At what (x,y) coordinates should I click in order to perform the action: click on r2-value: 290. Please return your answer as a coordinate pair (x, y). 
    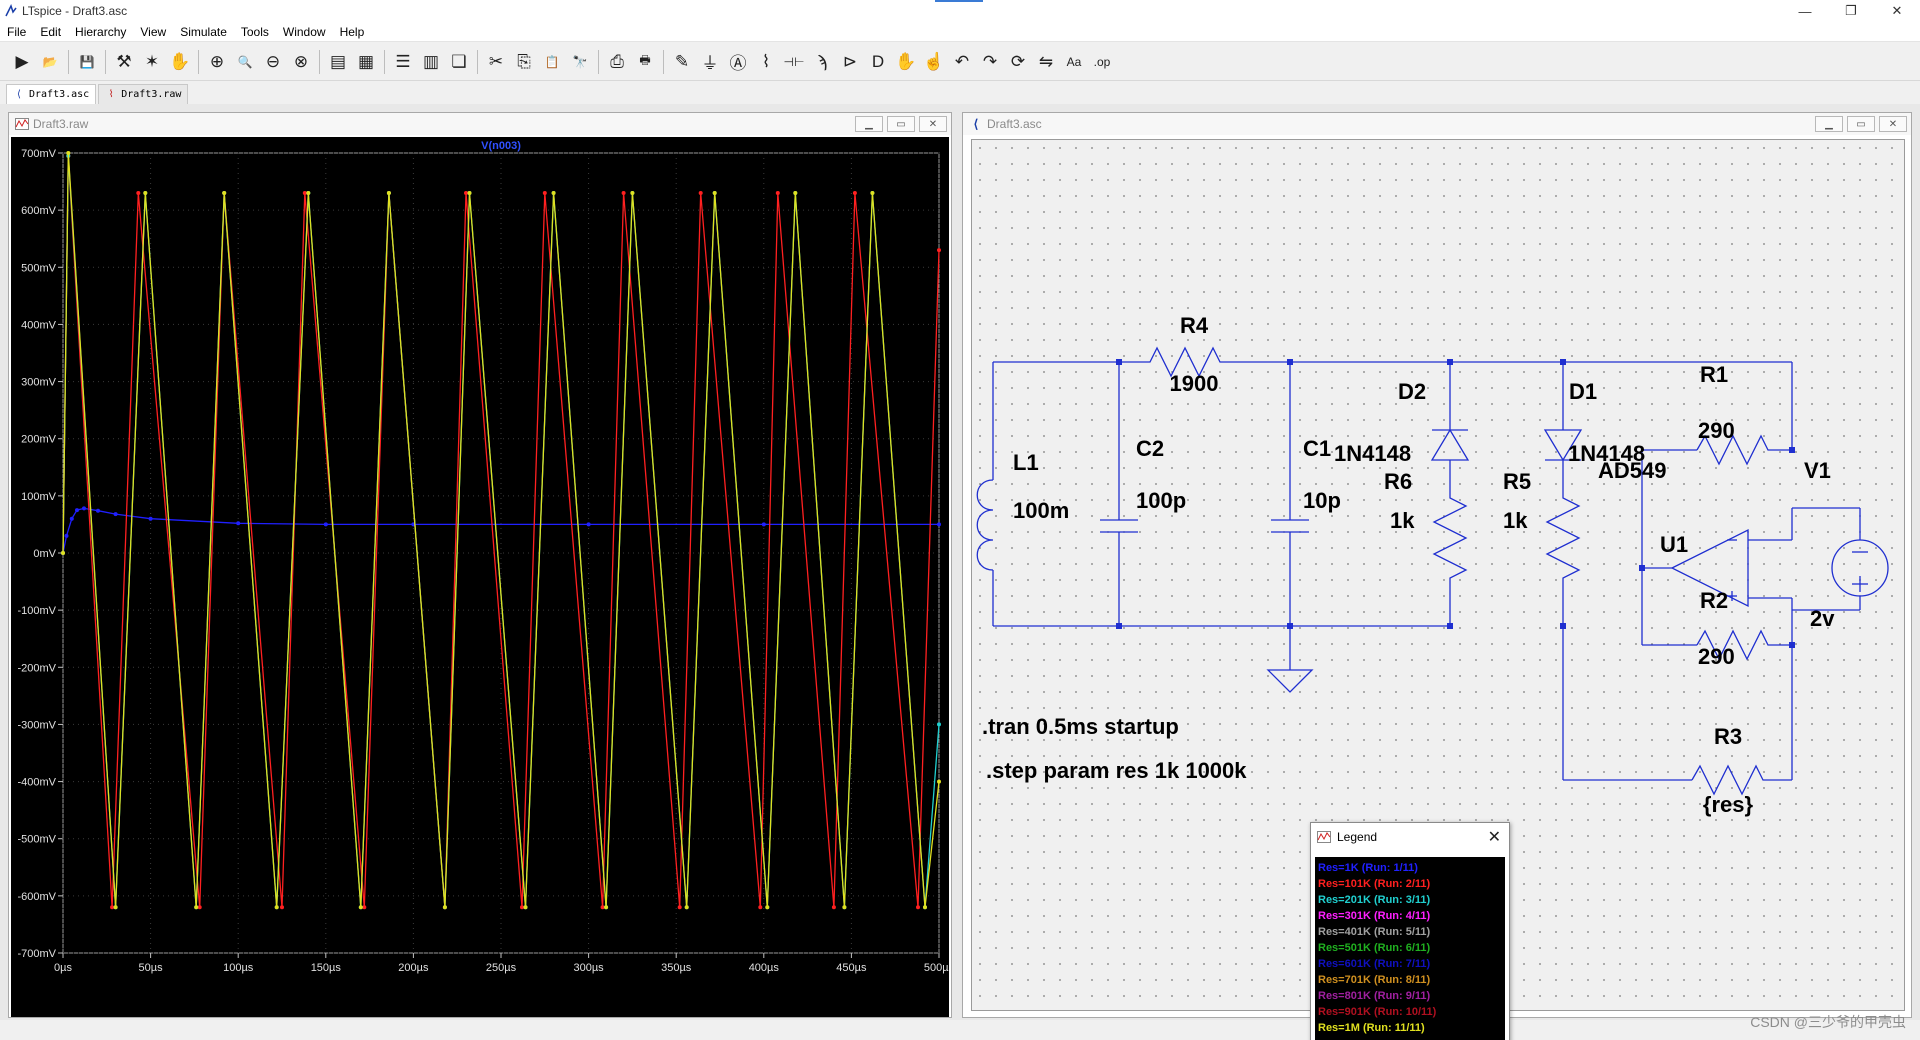
    Looking at the image, I should click on (1716, 656).